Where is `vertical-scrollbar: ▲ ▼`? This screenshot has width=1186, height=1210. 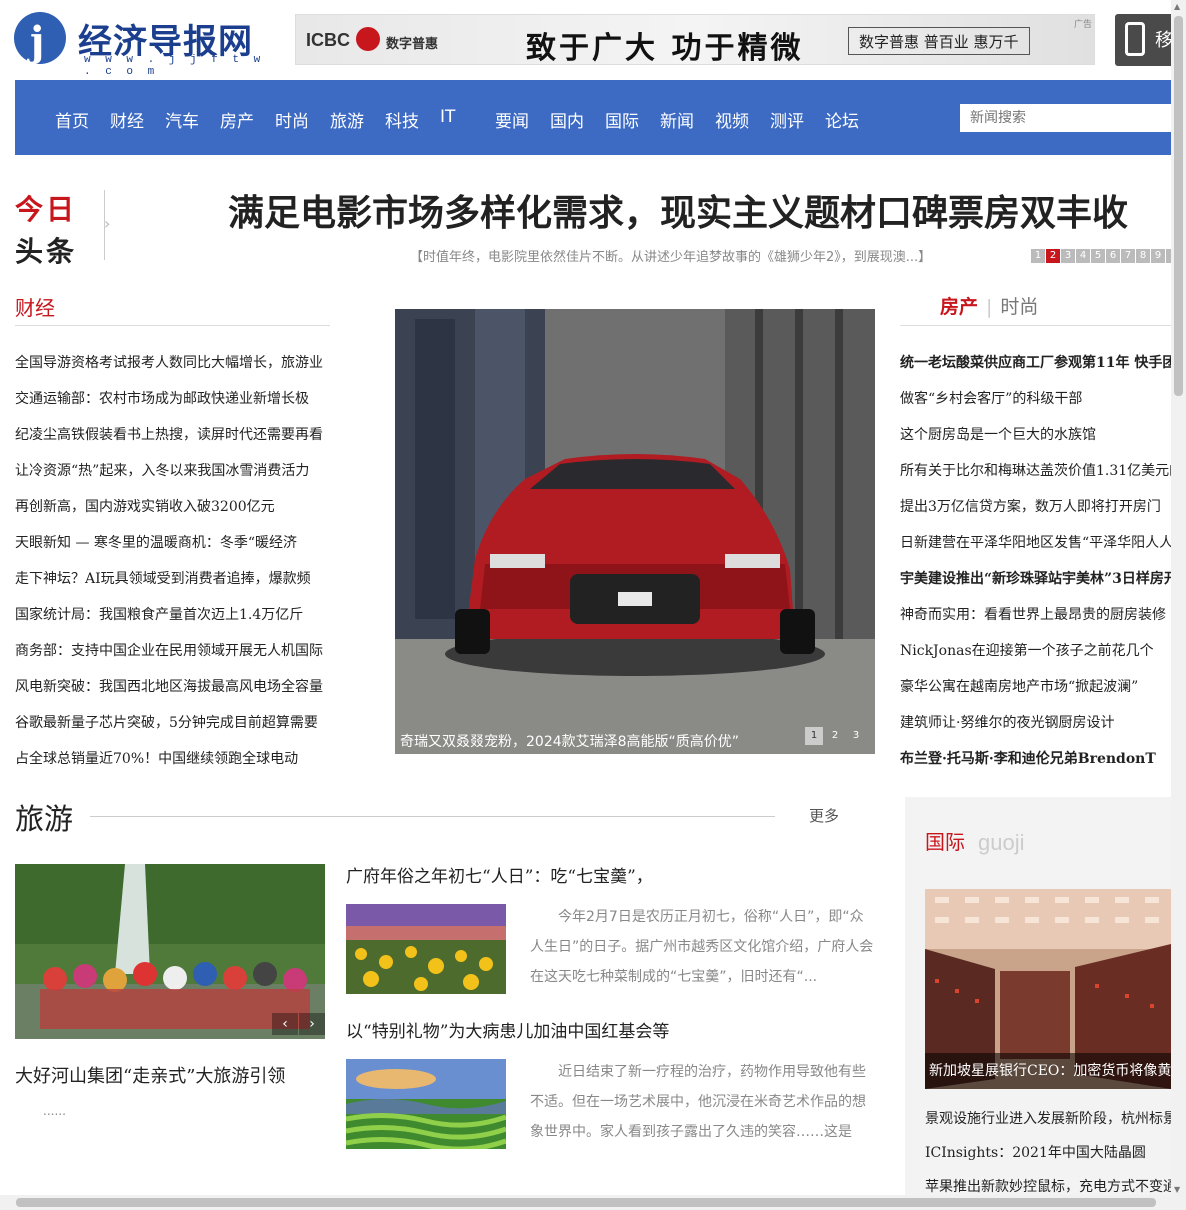 vertical-scrollbar: ▲ ▼ is located at coordinates (1178, 605).